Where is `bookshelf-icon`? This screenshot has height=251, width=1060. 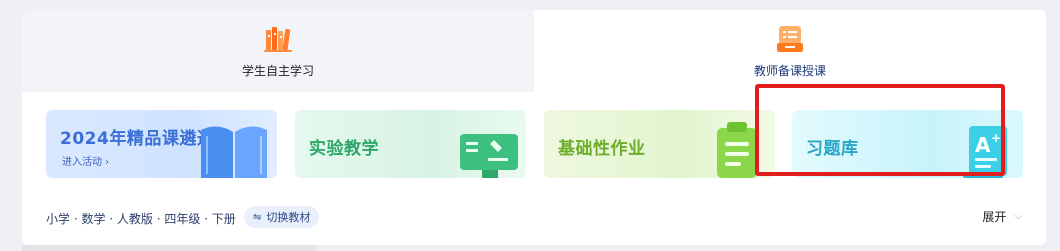 bookshelf-icon is located at coordinates (278, 39).